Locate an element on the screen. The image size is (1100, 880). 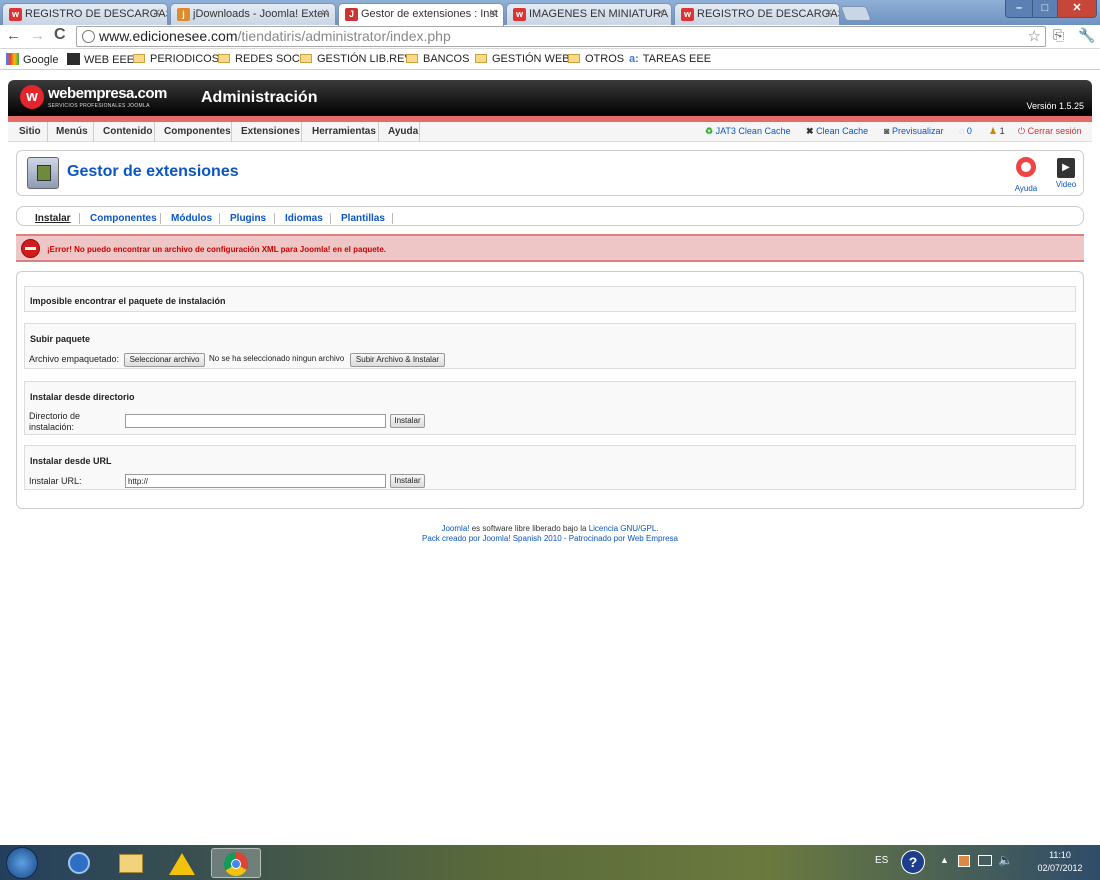
taskbar-drive-button is located at coordinates (182, 863).